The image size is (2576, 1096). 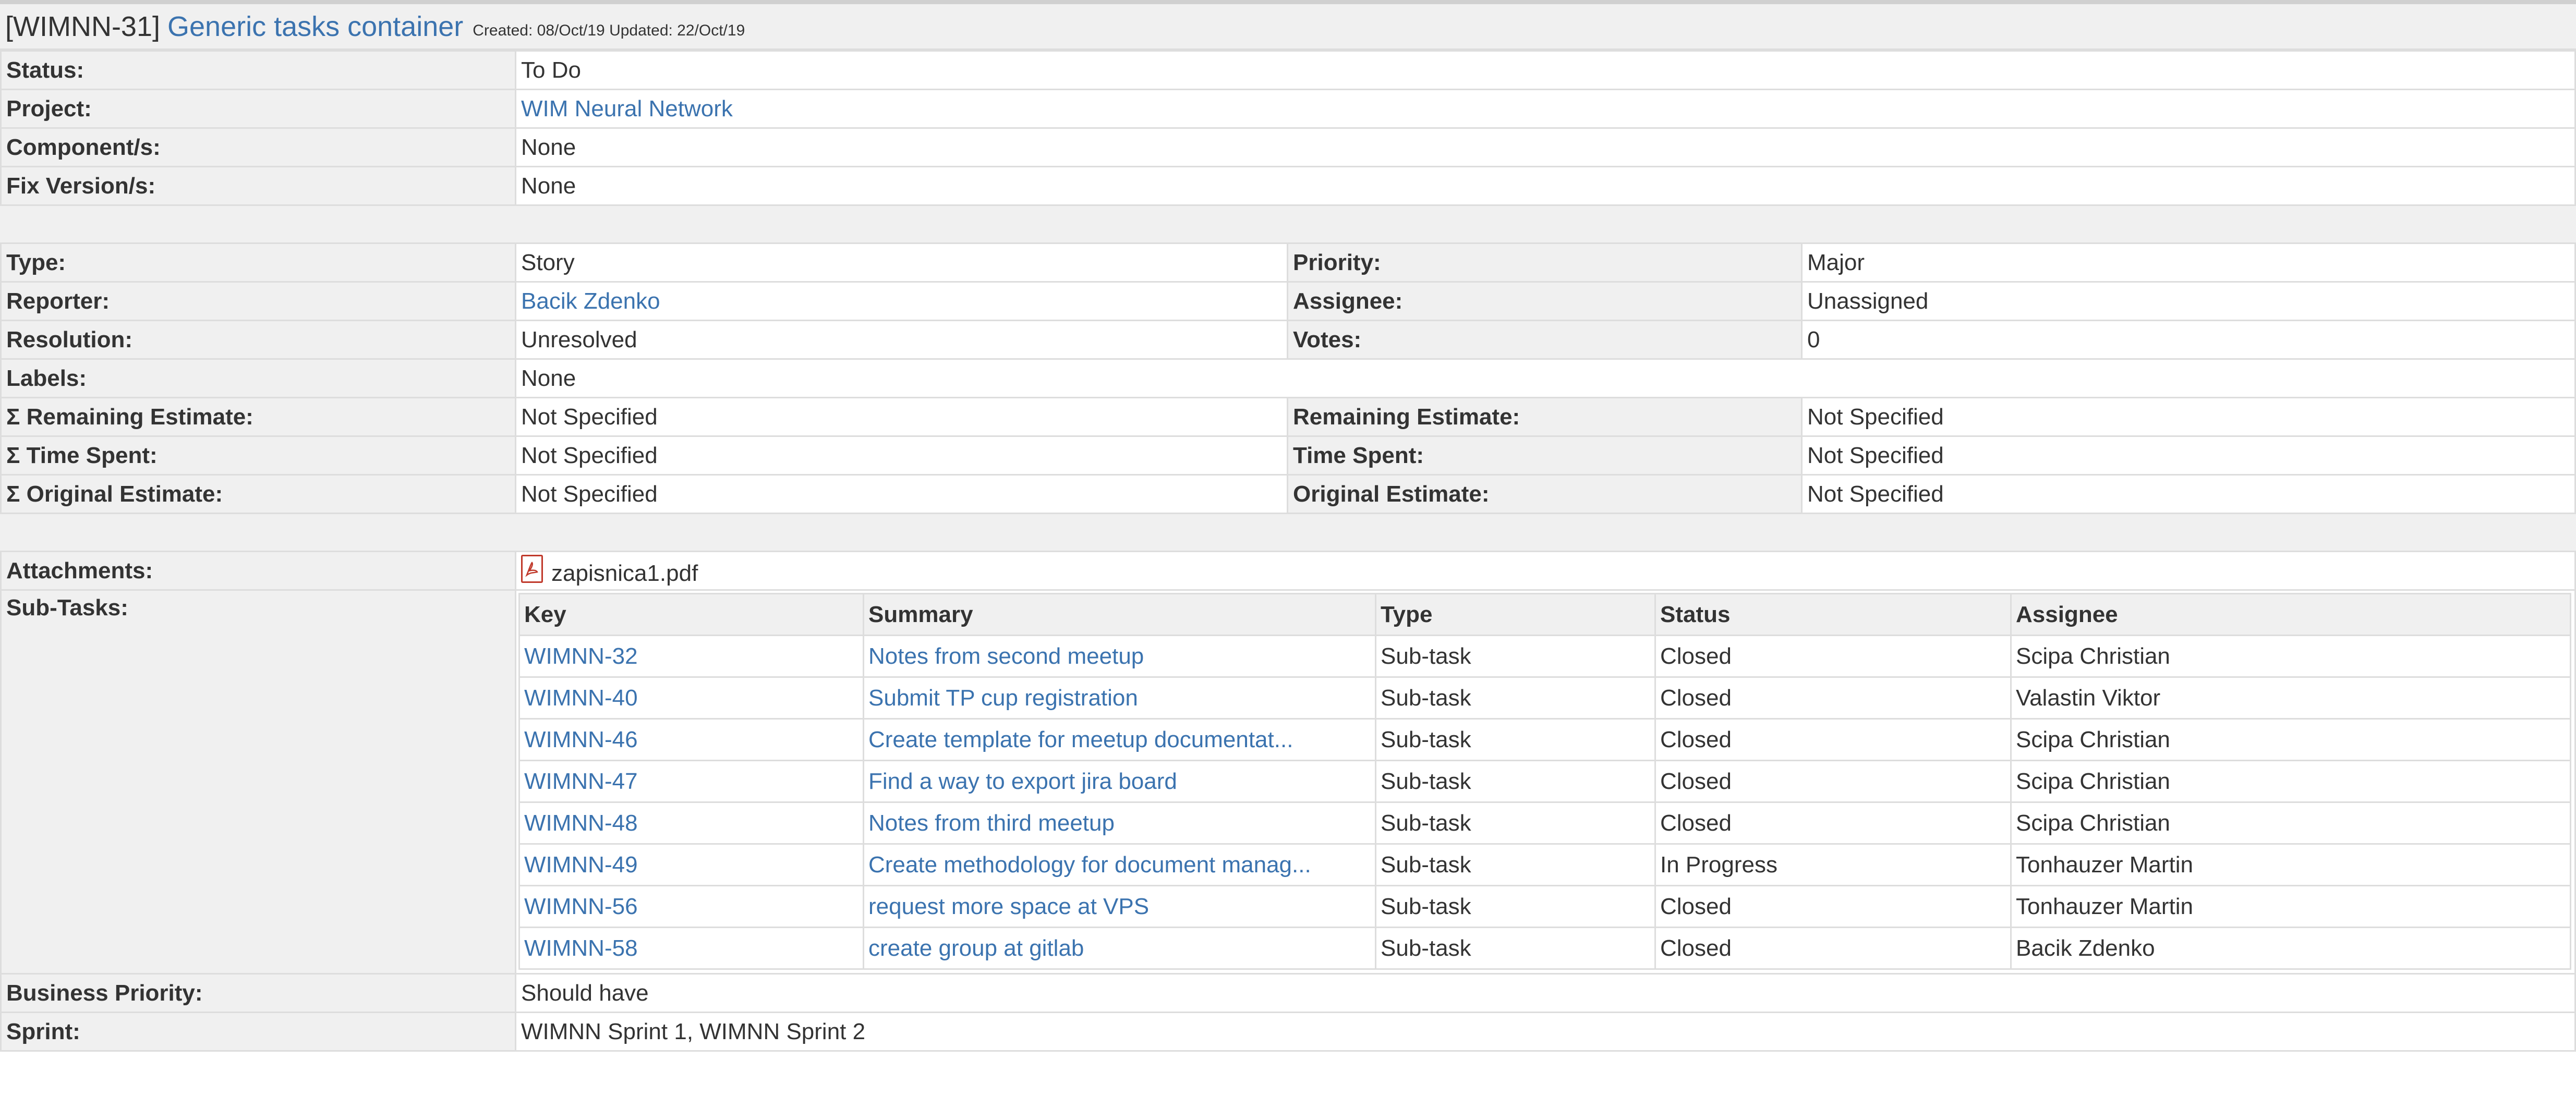 I want to click on subtask-key-link: WIMNN-48, so click(x=691, y=823).